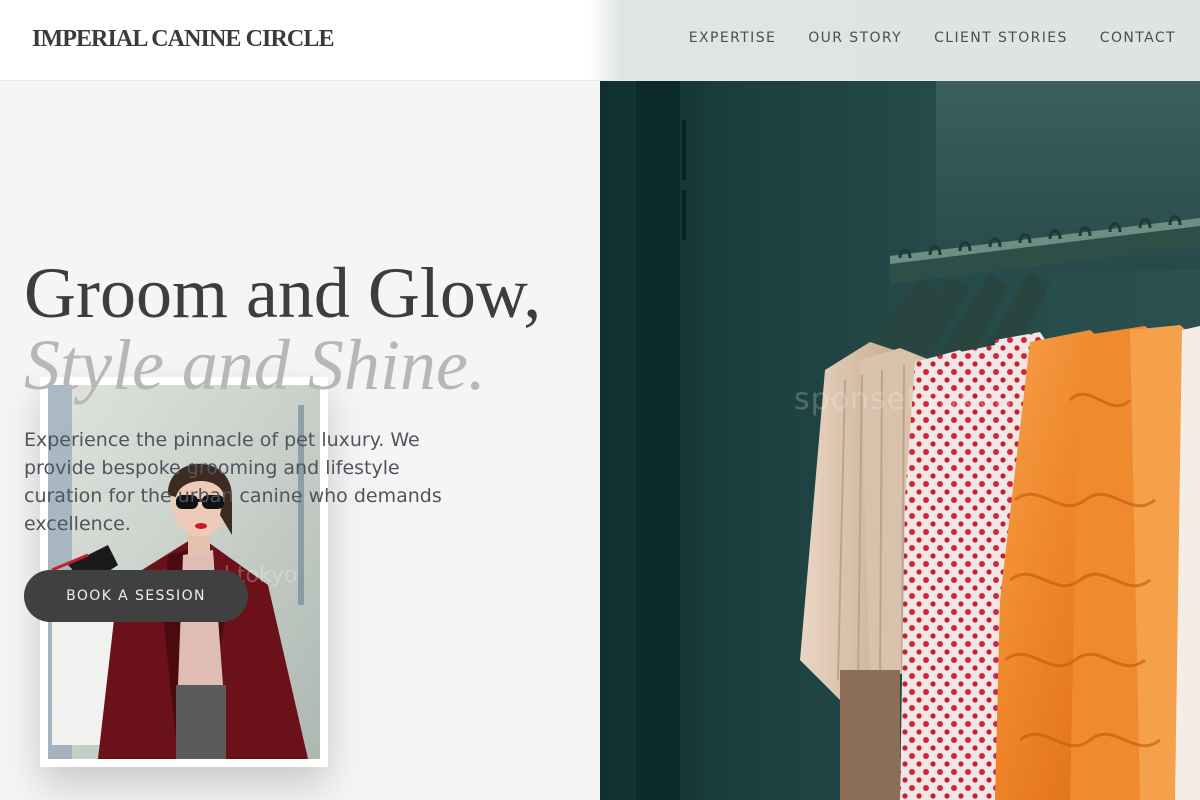 Image resolution: width=1200 pixels, height=800 pixels. I want to click on nav-link-expertise: EXPERTISE, so click(732, 38).